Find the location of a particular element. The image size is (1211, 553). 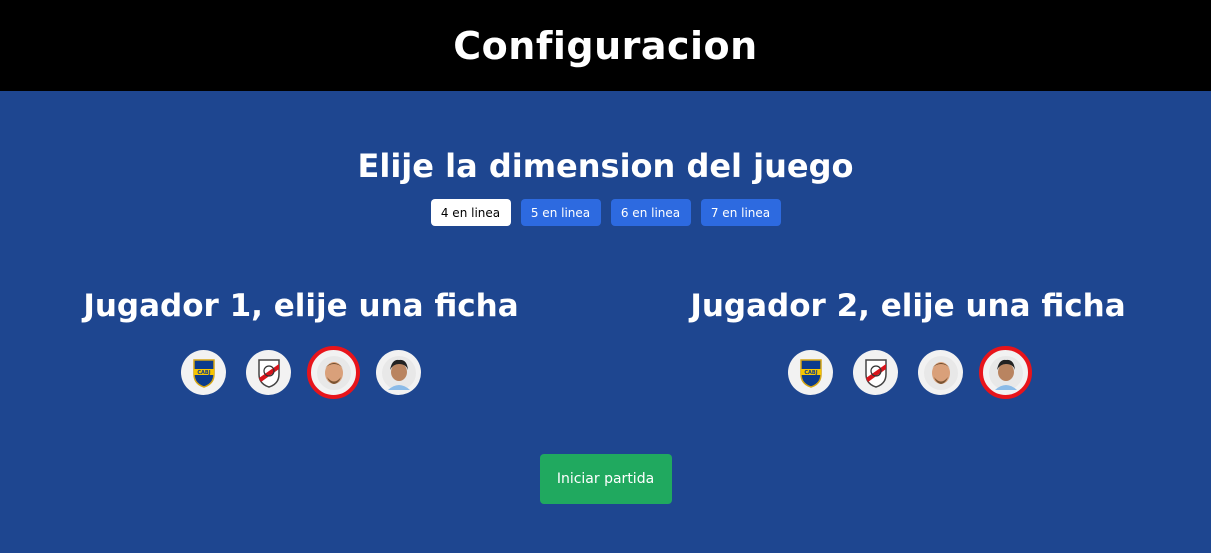

dimension-7-button: 7 en linea is located at coordinates (740, 212).